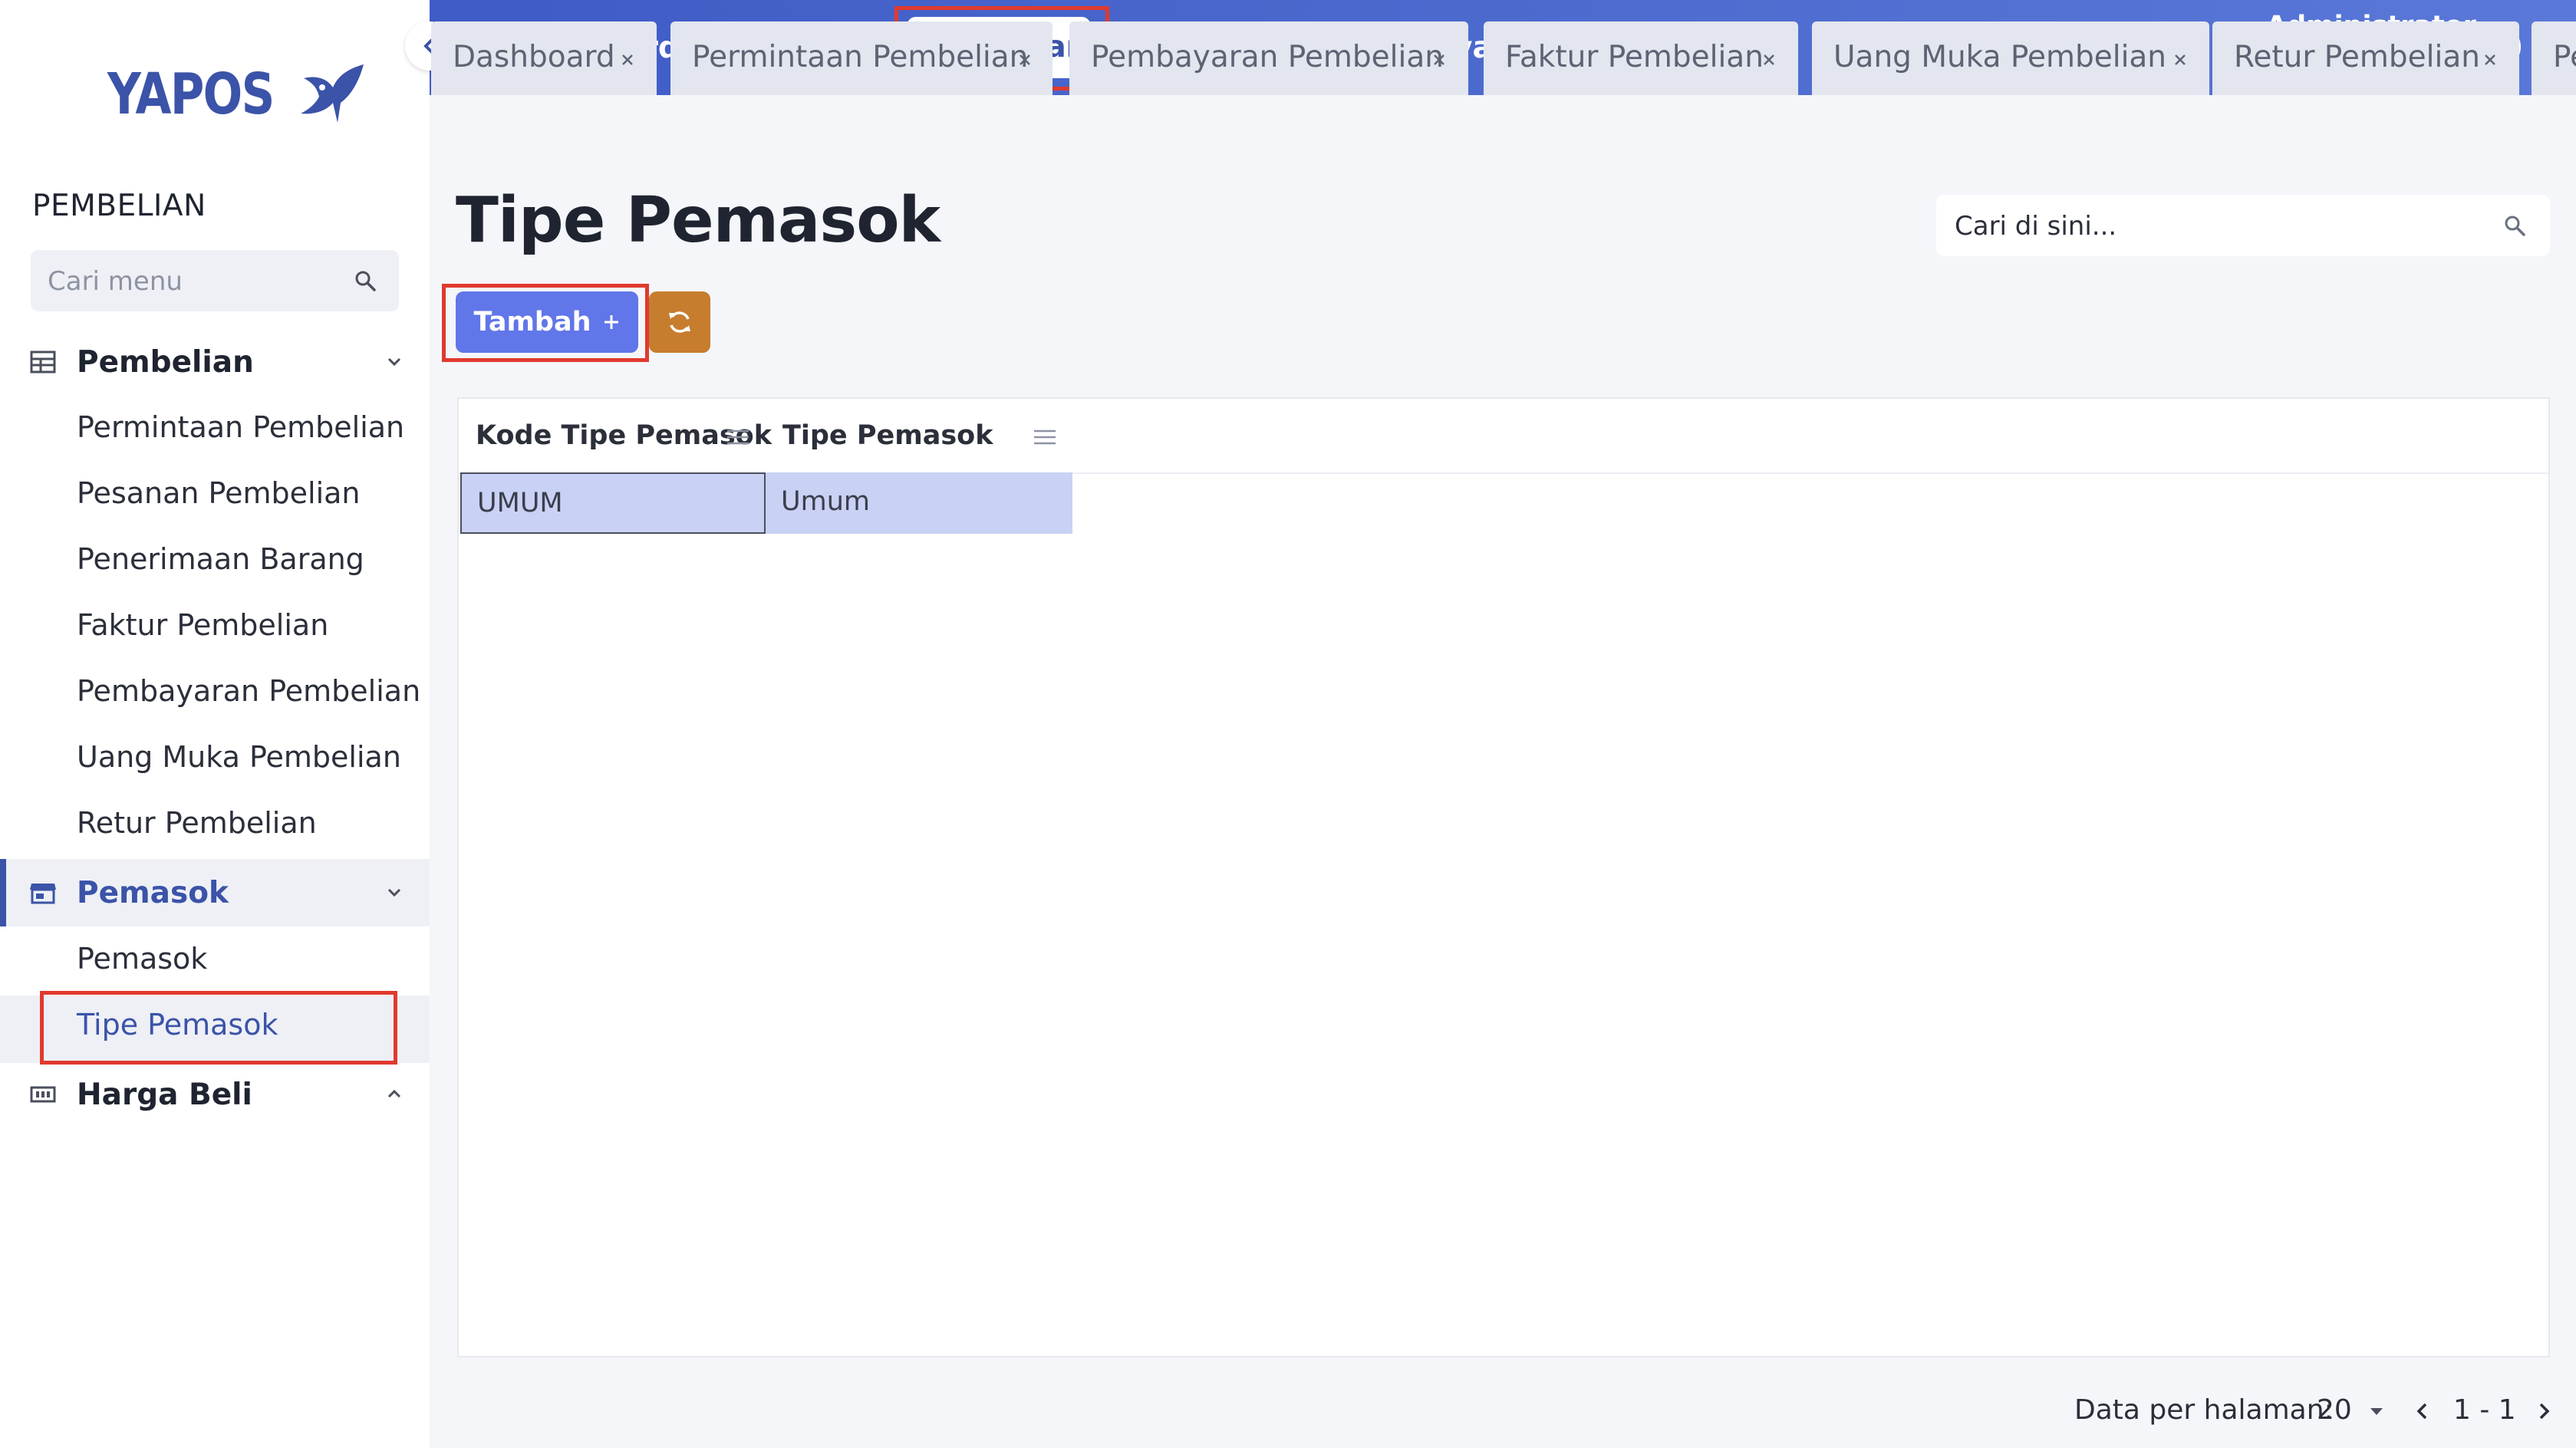  I want to click on table-header: Kode Tipe Pemasok Tipe Pemasok, so click(1503, 436).